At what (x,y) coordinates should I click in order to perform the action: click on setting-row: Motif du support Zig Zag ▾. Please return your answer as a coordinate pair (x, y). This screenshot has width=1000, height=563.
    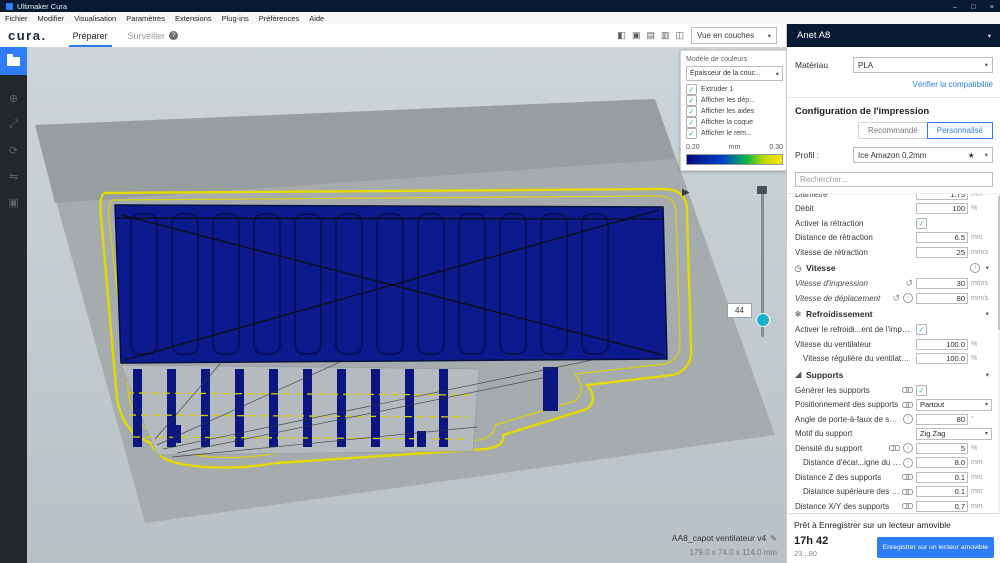
    Looking at the image, I should click on (891, 434).